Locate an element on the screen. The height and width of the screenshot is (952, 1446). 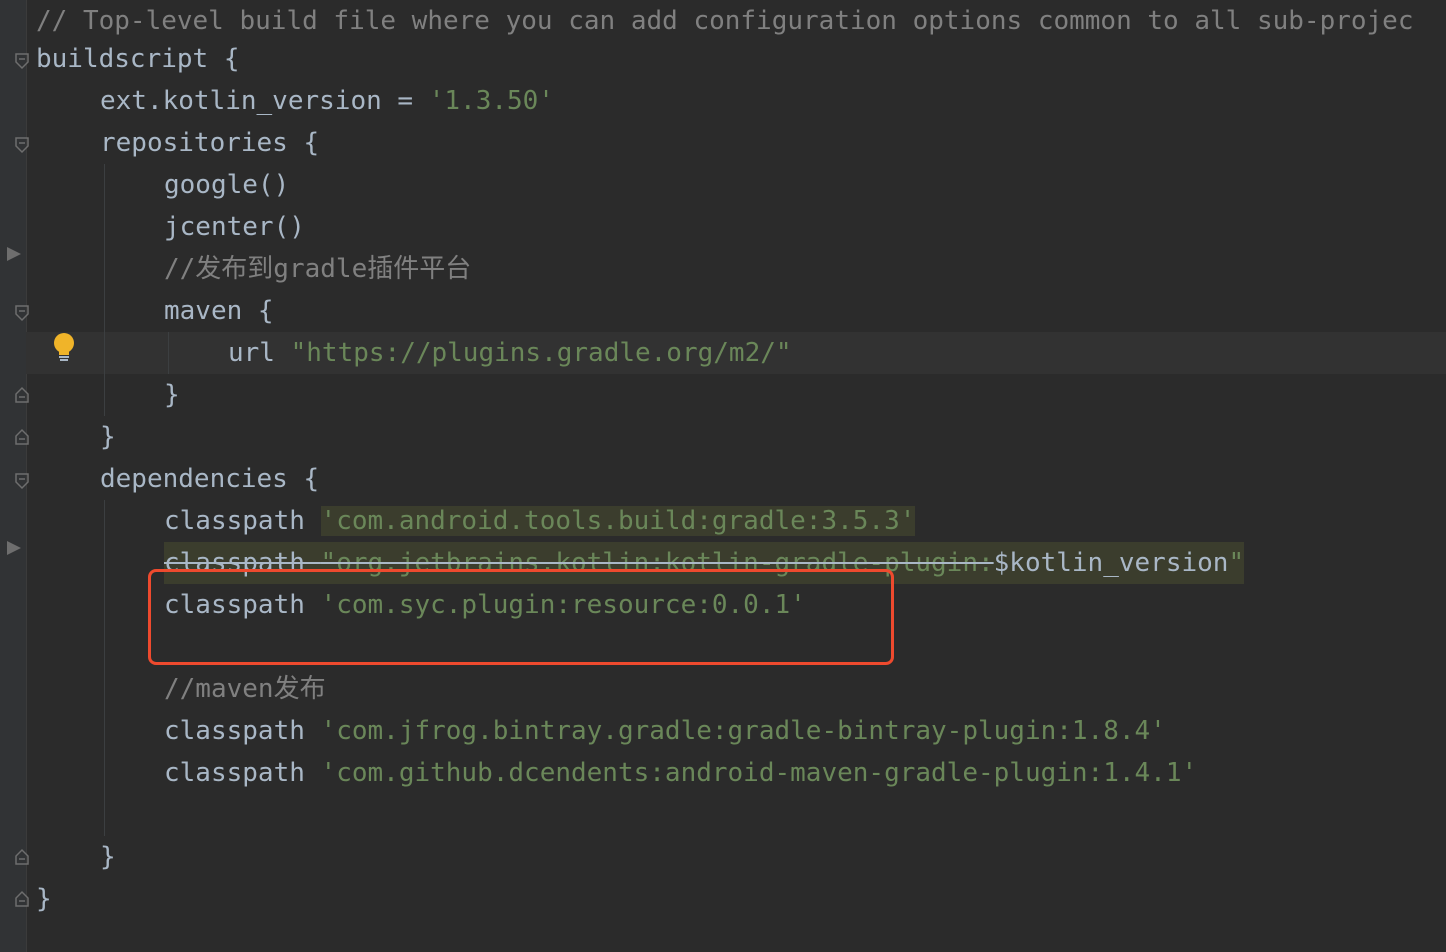
string-literal: "https://plugins.gradle.org/m2/" is located at coordinates (541, 353).